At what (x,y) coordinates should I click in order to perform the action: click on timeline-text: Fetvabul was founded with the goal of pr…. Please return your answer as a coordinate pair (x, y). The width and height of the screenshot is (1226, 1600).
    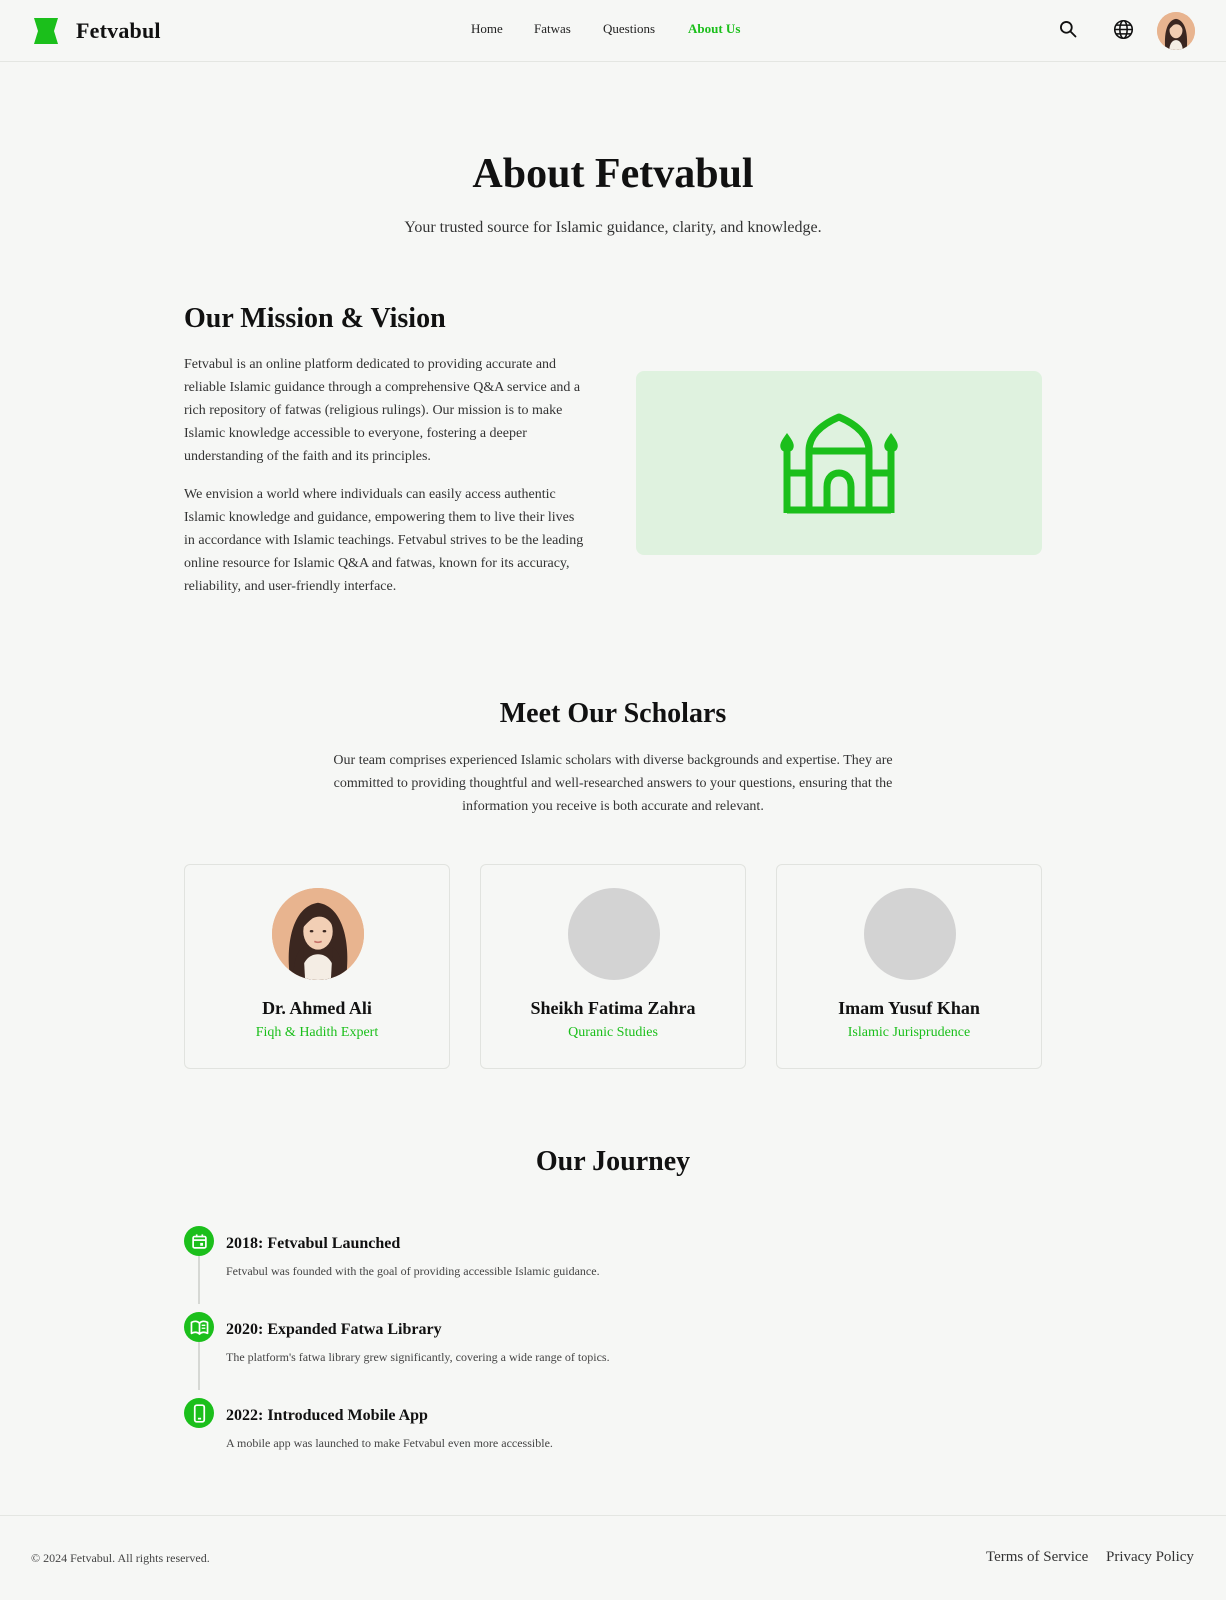
    Looking at the image, I should click on (413, 1271).